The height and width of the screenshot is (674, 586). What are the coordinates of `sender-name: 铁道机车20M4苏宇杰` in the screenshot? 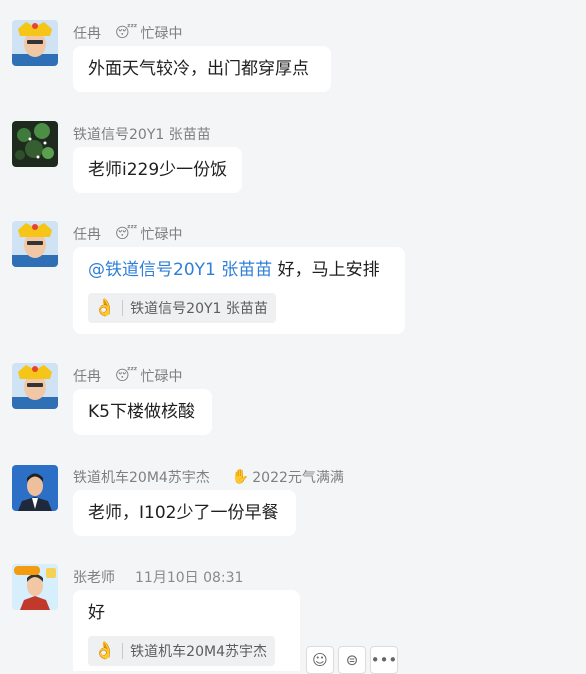 It's located at (141, 477).